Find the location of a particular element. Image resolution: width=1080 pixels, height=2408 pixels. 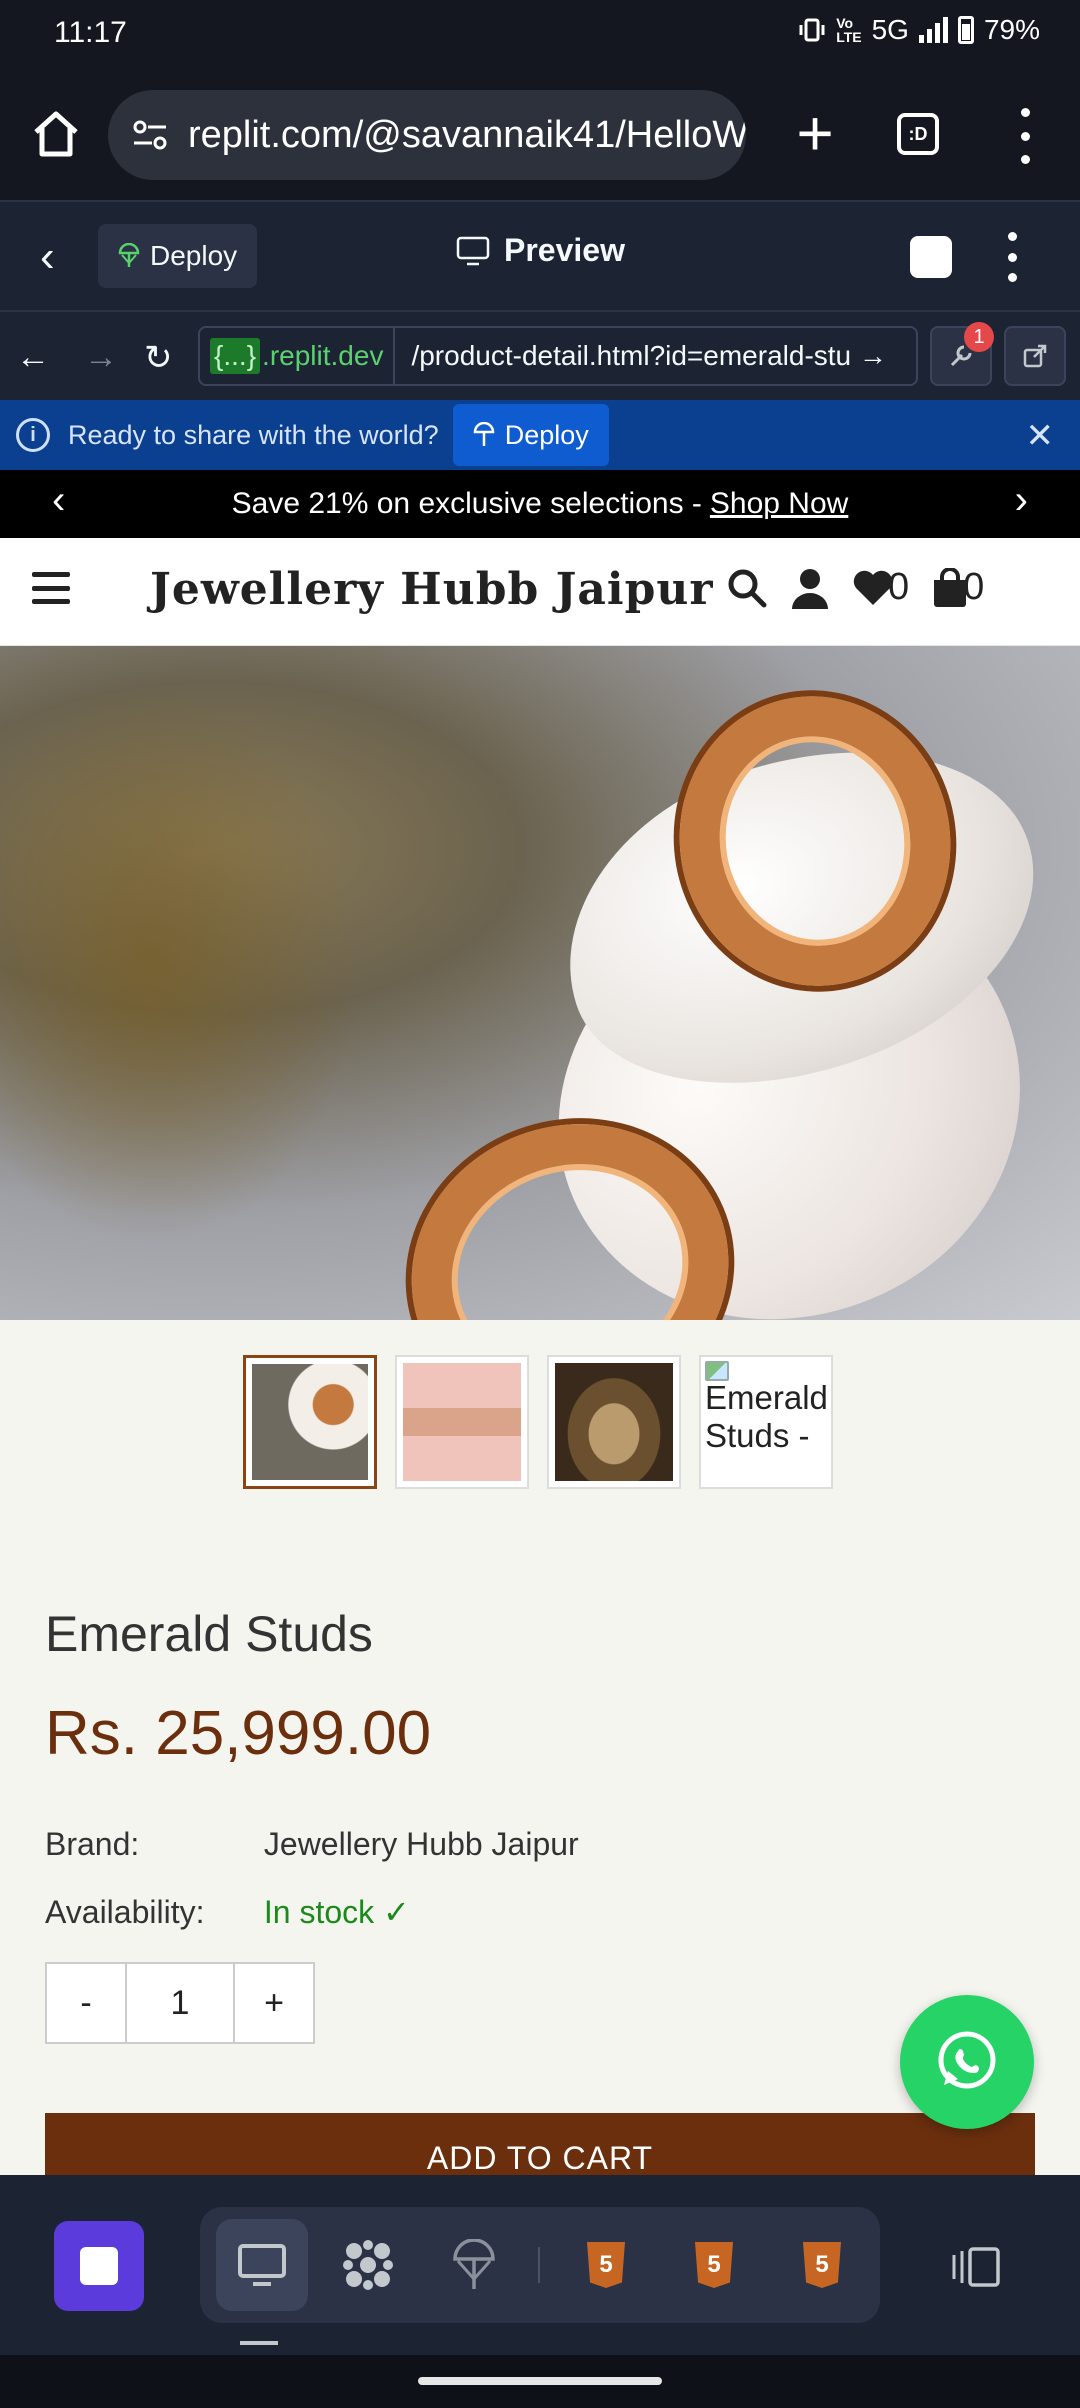

replit-bottom-toolbar: 5 5 5 is located at coordinates (540, 2265).